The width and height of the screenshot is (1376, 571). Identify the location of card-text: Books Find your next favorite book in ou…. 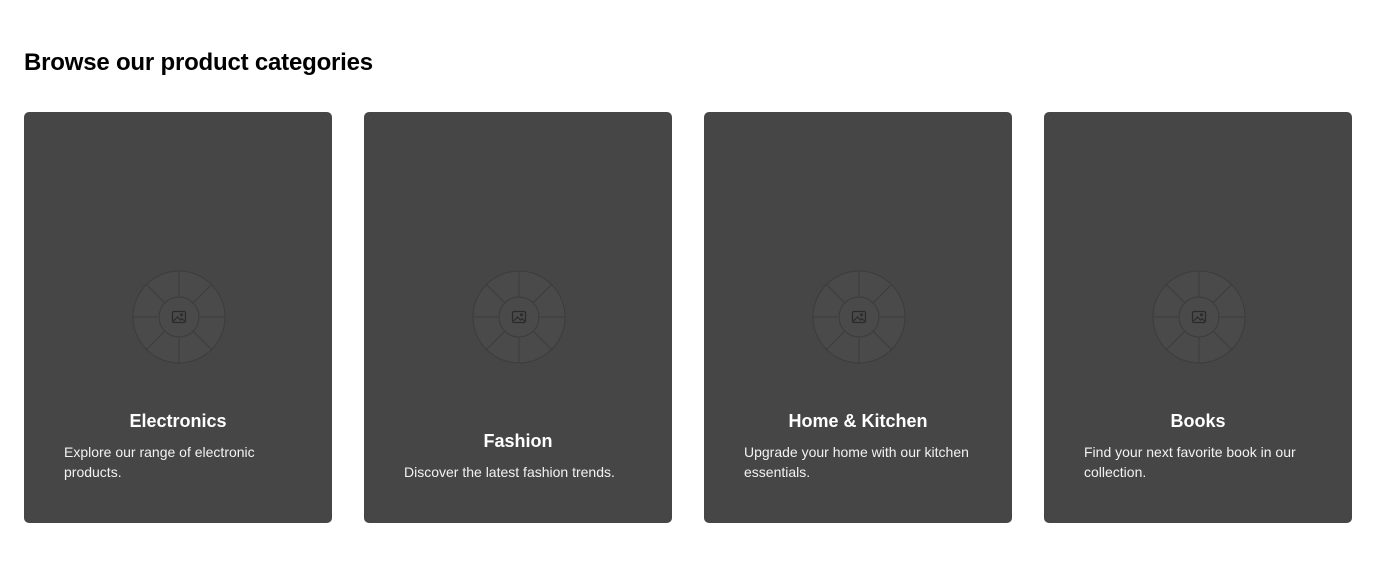
(1198, 446).